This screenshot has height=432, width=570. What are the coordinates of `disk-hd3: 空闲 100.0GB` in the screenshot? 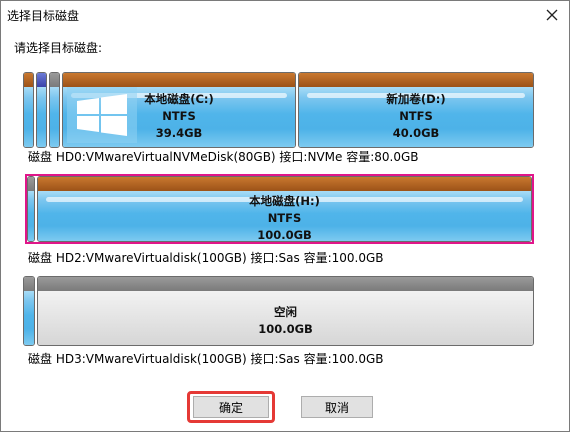 It's located at (278, 311).